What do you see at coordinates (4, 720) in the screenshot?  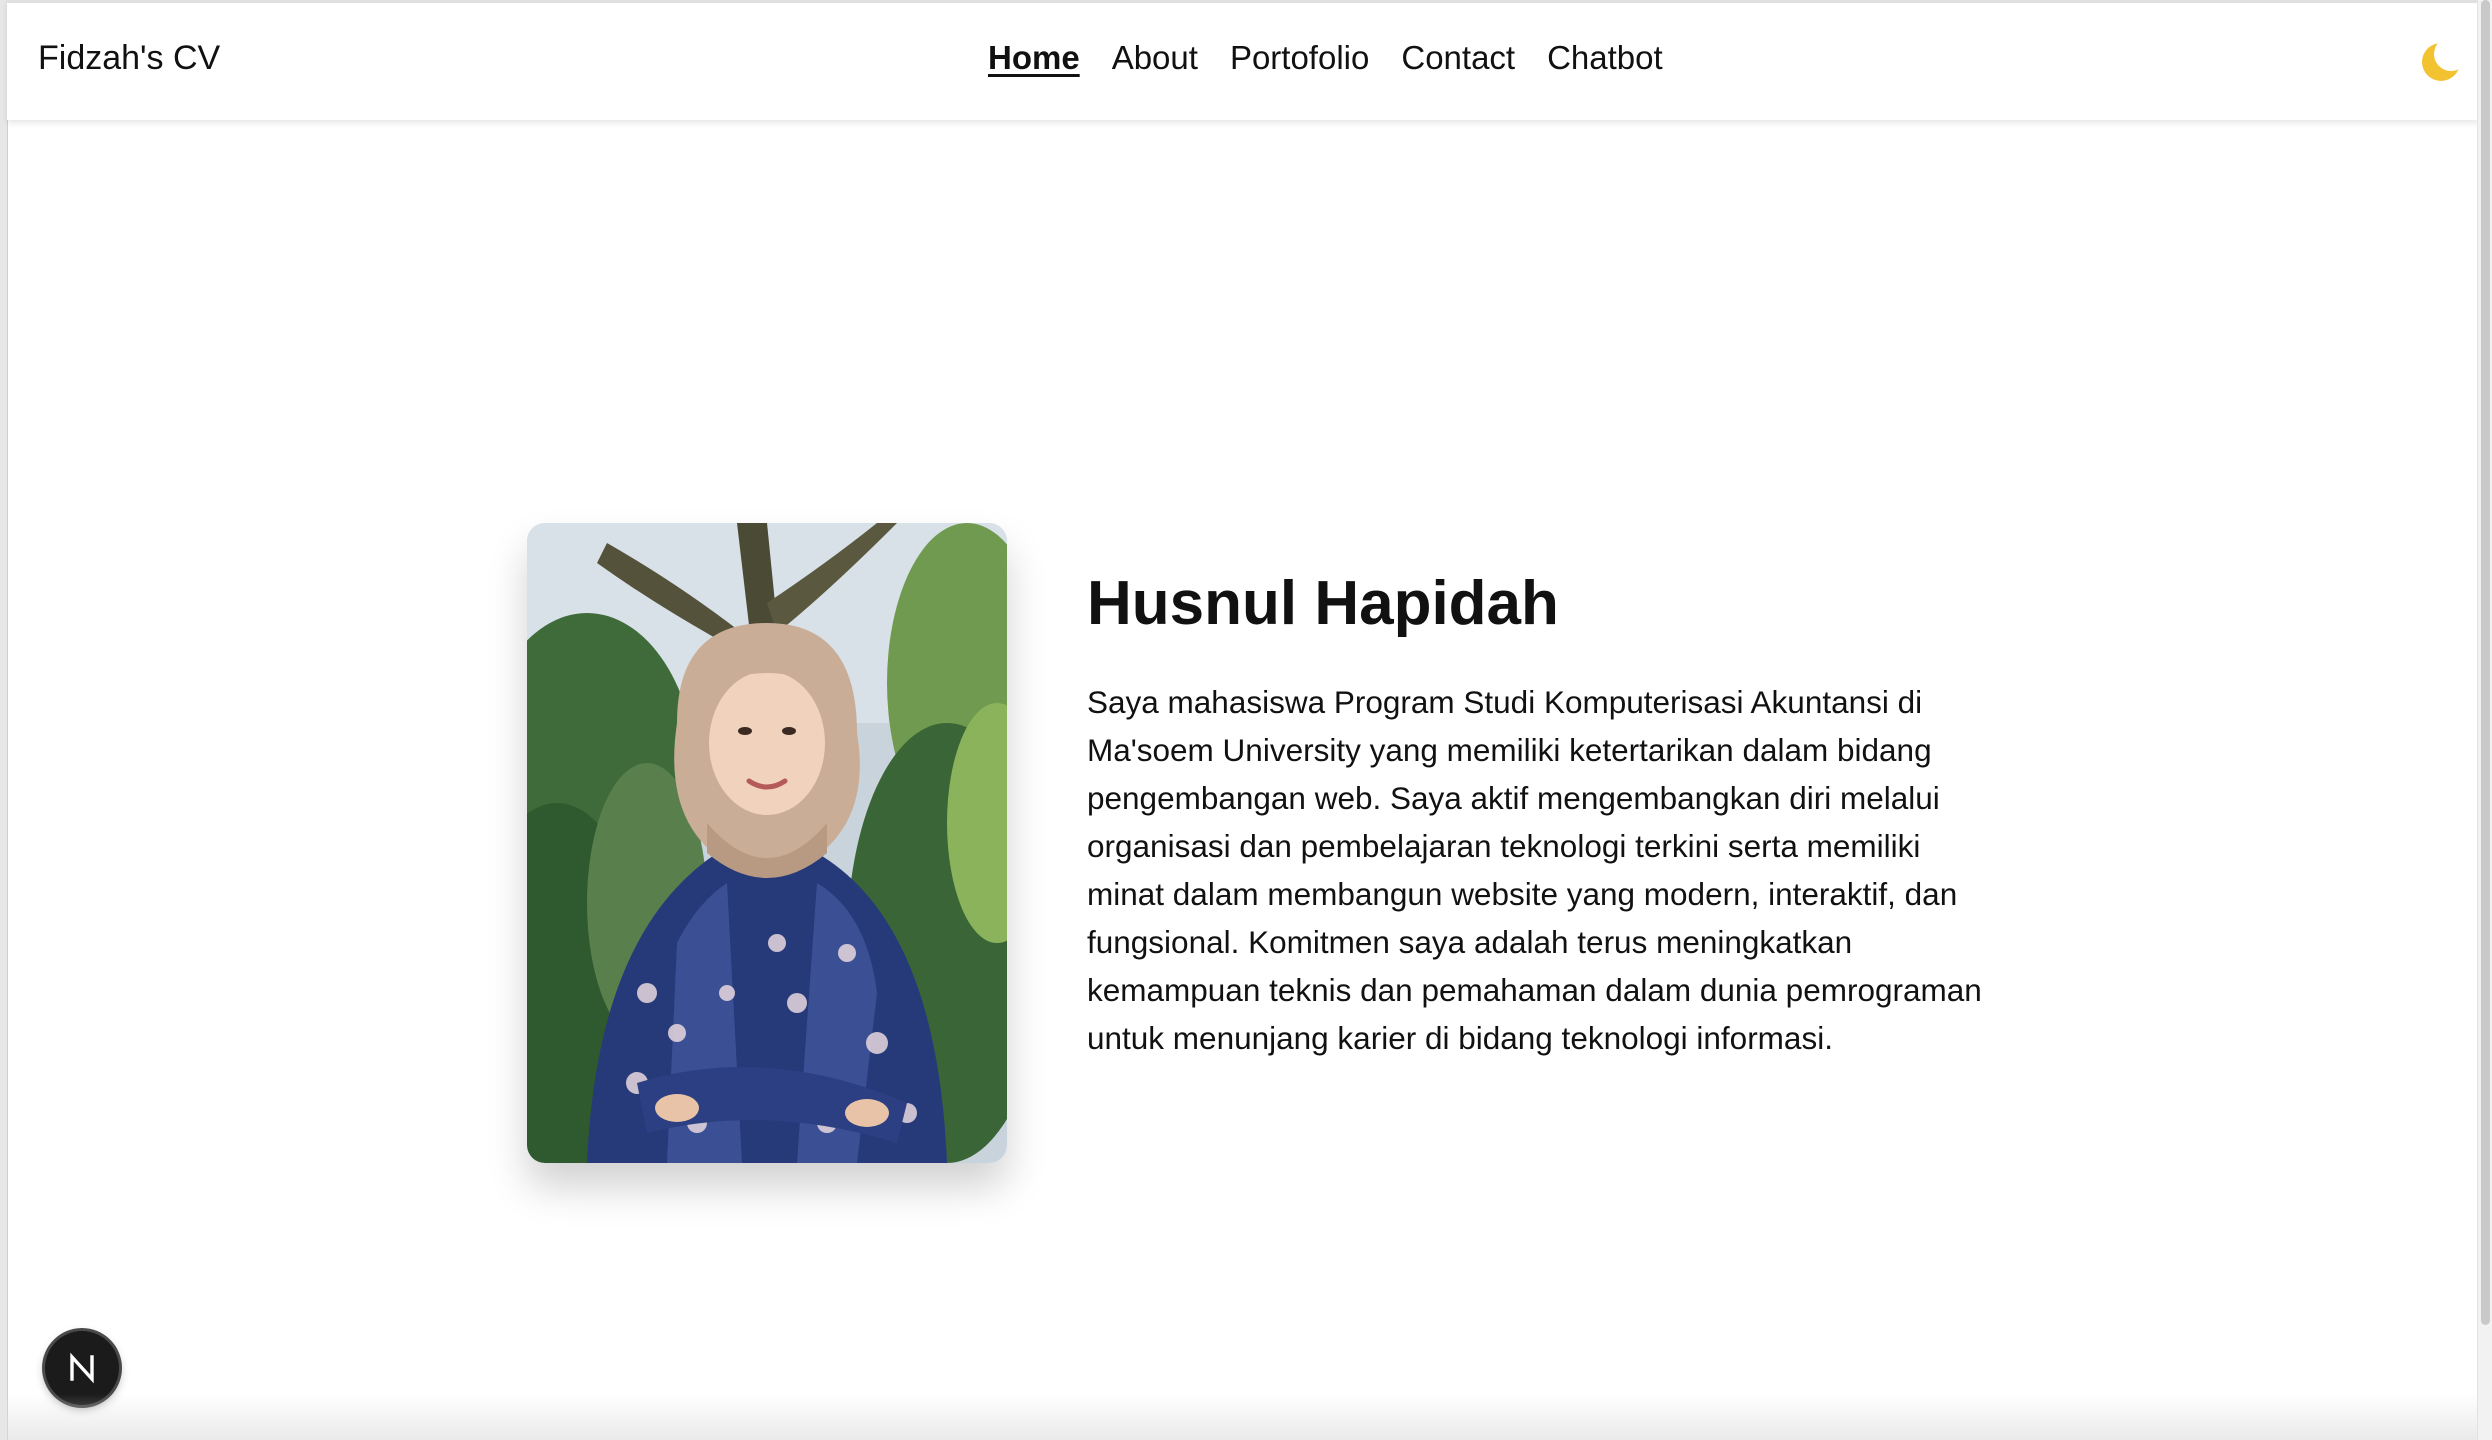 I see `left-window-edge` at bounding box center [4, 720].